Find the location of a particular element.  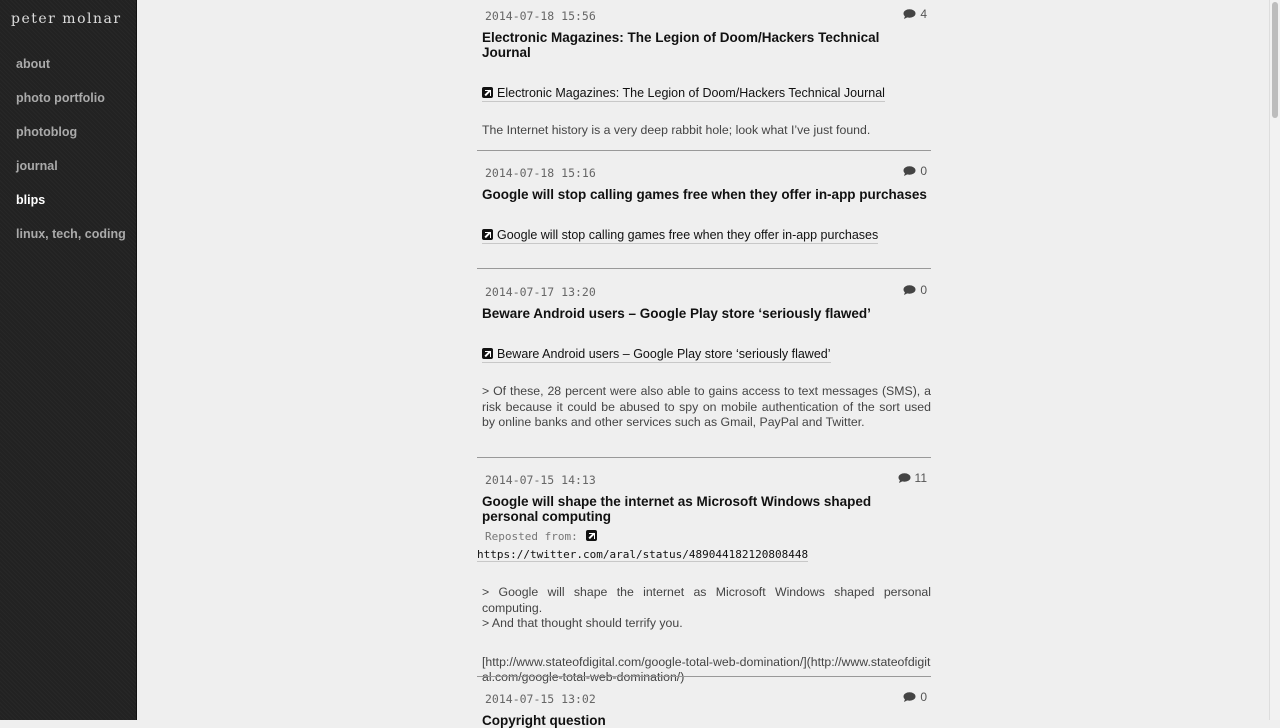

post-date: 2014-07-15 13:02 is located at coordinates (540, 699).